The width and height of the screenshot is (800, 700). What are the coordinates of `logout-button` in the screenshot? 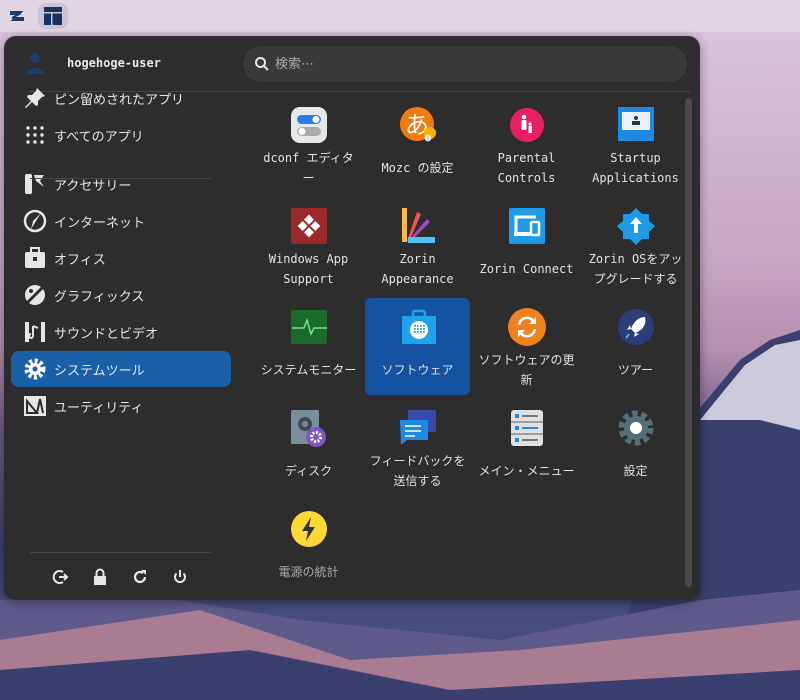 It's located at (61, 577).